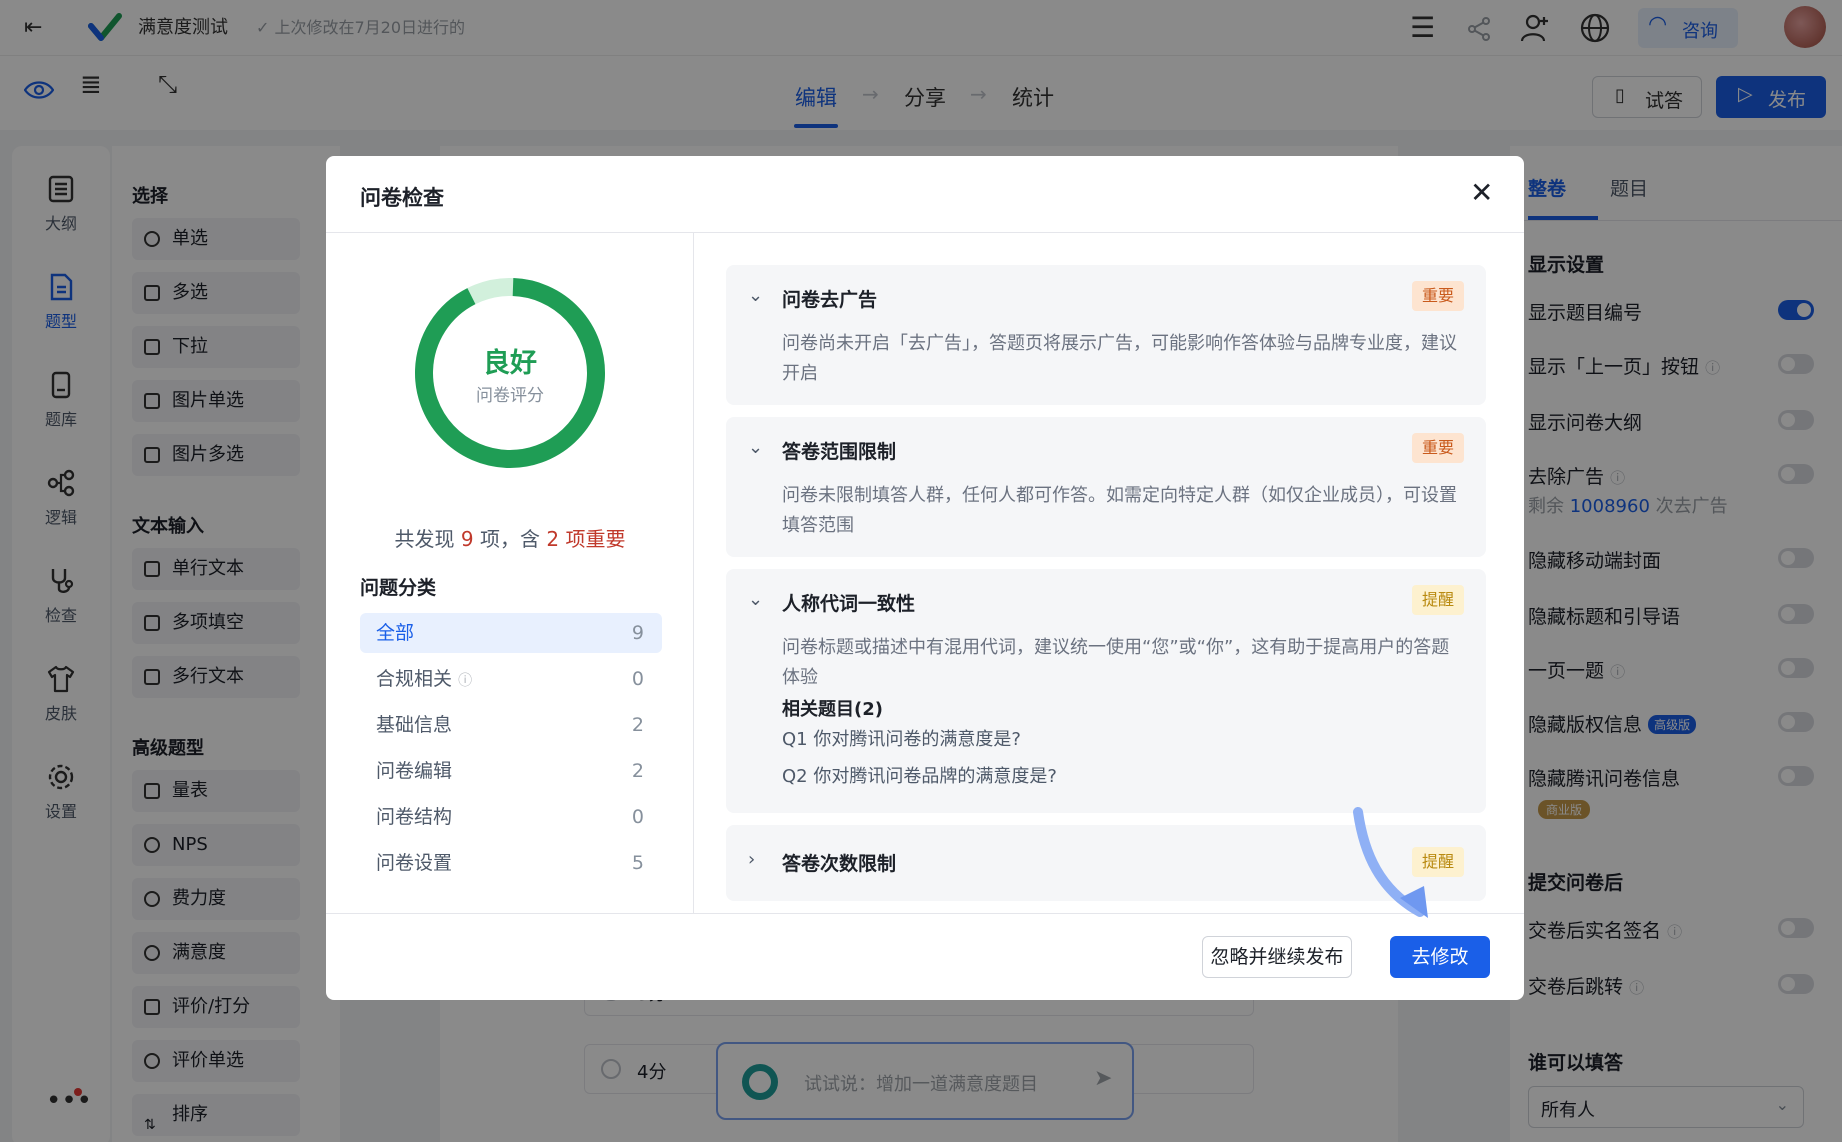  Describe the element at coordinates (1122, 740) in the screenshot. I see `related-question-link: Q1 你对腾讯问卷的满意度是?` at that location.